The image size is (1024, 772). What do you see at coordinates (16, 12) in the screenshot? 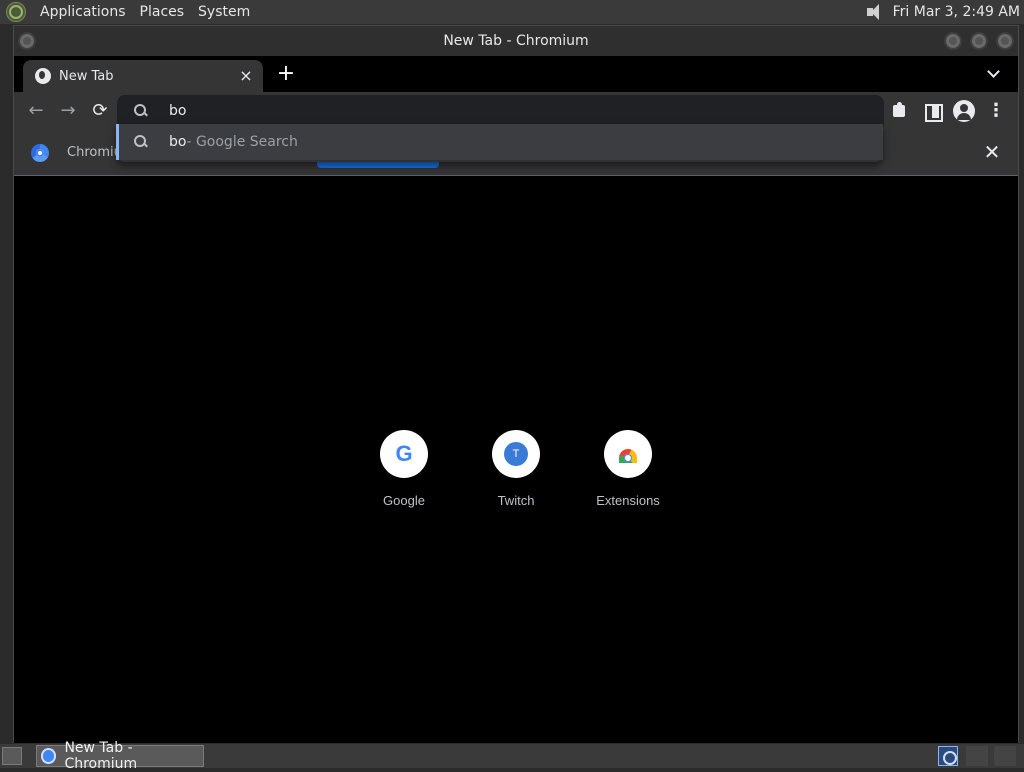
I see `gnome-foot-icon` at bounding box center [16, 12].